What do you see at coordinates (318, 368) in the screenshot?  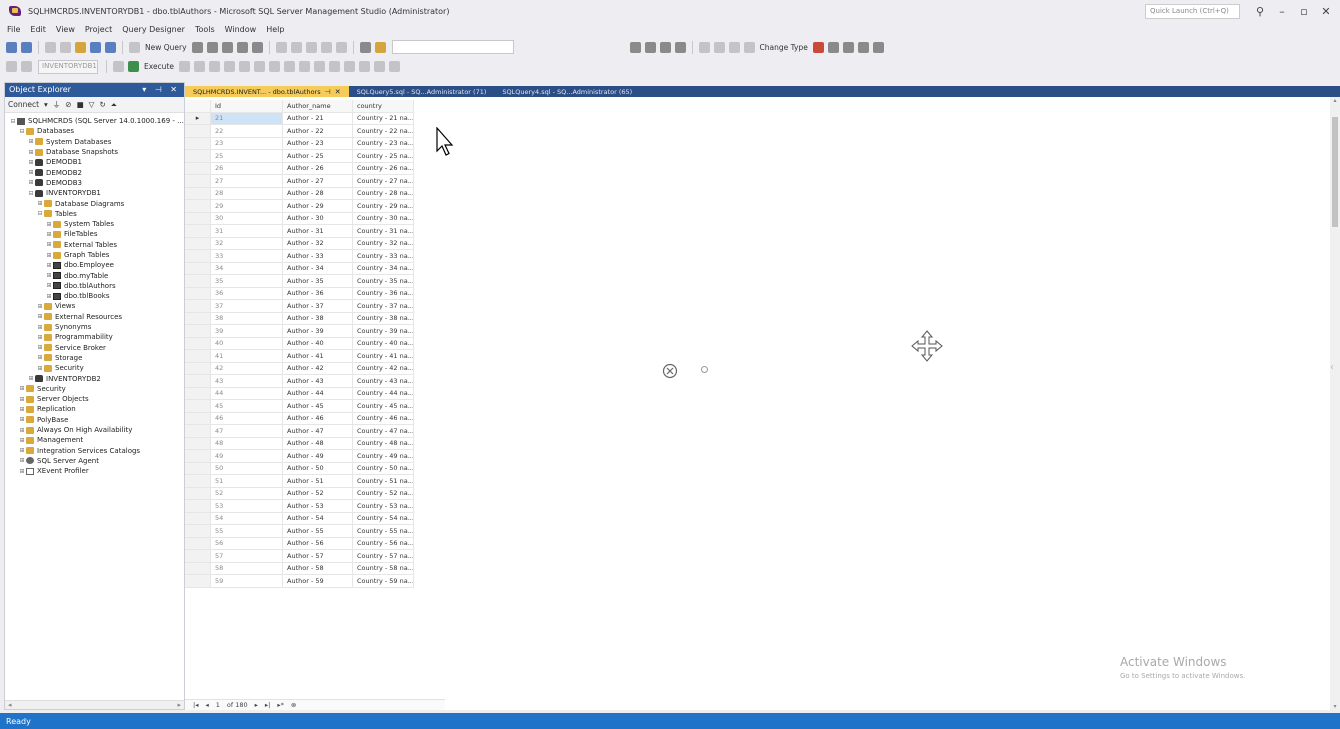 I see `grid-cell: Author - 42` at bounding box center [318, 368].